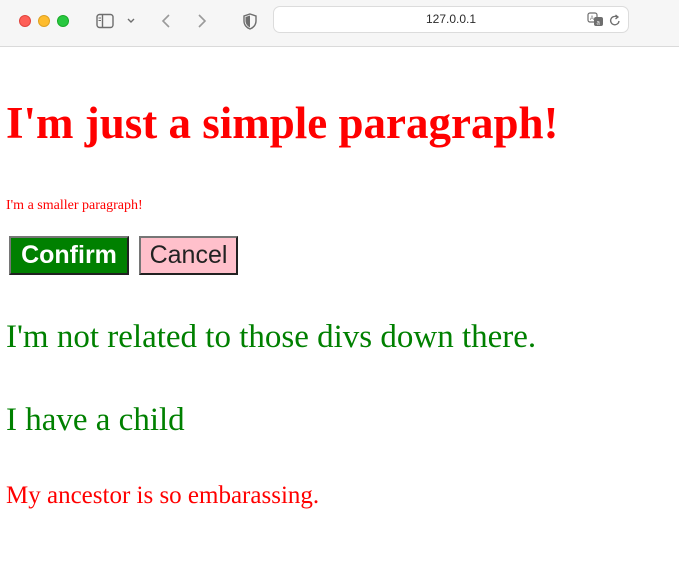 This screenshot has height=587, width=679. Describe the element at coordinates (202, 21) in the screenshot. I see `forward-arrow-icon` at that location.